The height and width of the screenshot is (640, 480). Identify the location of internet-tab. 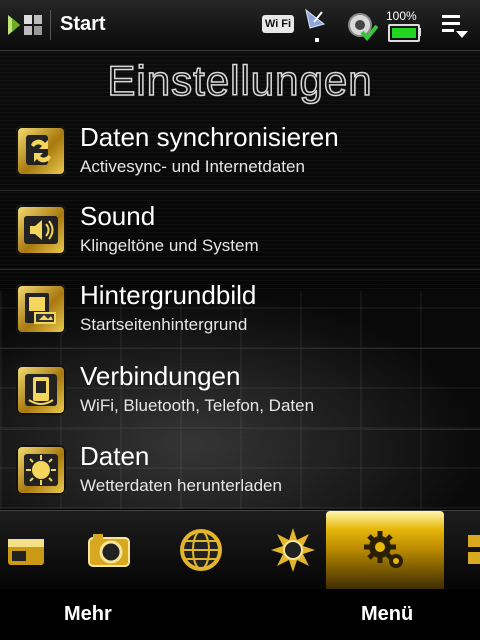
(201, 550).